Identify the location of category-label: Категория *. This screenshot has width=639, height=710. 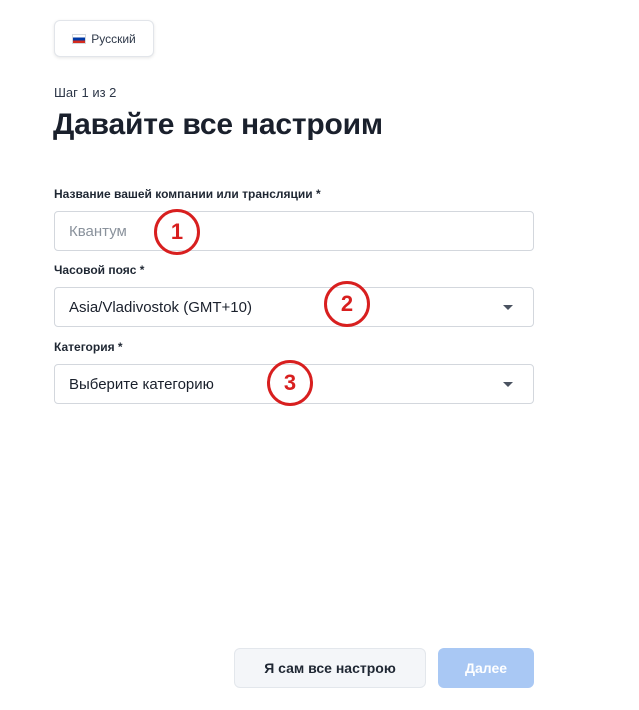
(88, 347).